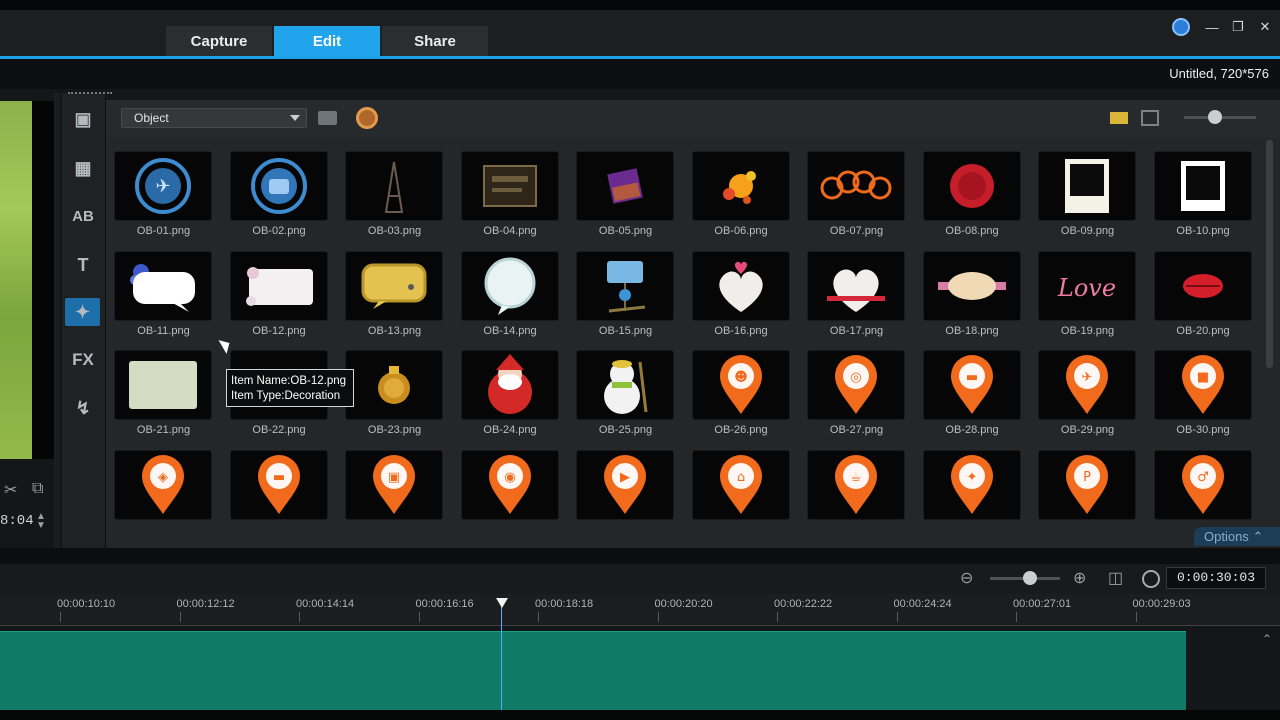 Image resolution: width=1280 pixels, height=720 pixels. Describe the element at coordinates (1151, 579) in the screenshot. I see `clock-icon` at that location.